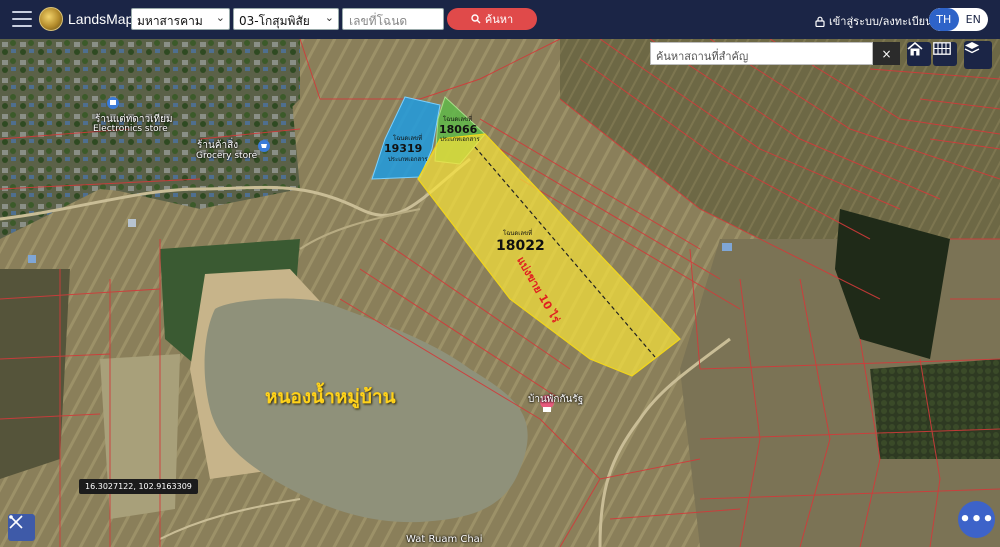  What do you see at coordinates (556, 399) in the screenshot?
I see `poi-shop: บ้านพักกันรัฐ` at bounding box center [556, 399].